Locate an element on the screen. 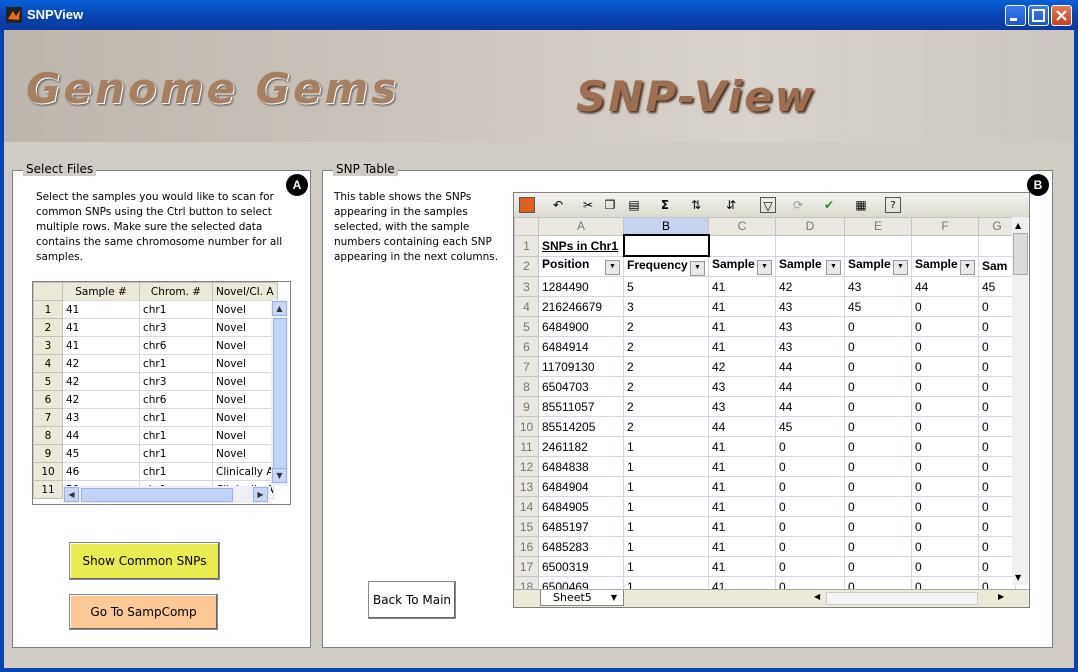 The width and height of the screenshot is (1078, 672). row-header: 8 is located at coordinates (526, 386).